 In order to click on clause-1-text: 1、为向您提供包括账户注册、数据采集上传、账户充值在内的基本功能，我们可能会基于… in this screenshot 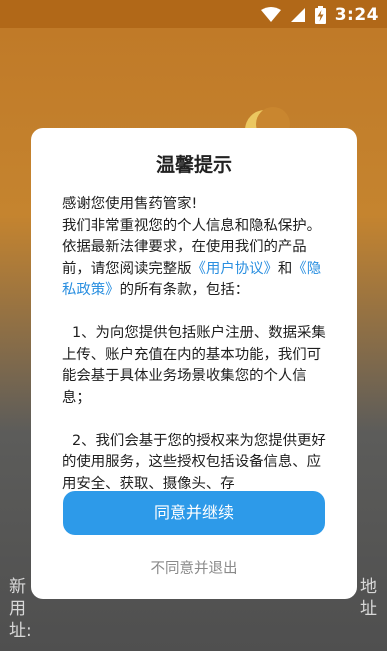, I will do `click(194, 365)`.